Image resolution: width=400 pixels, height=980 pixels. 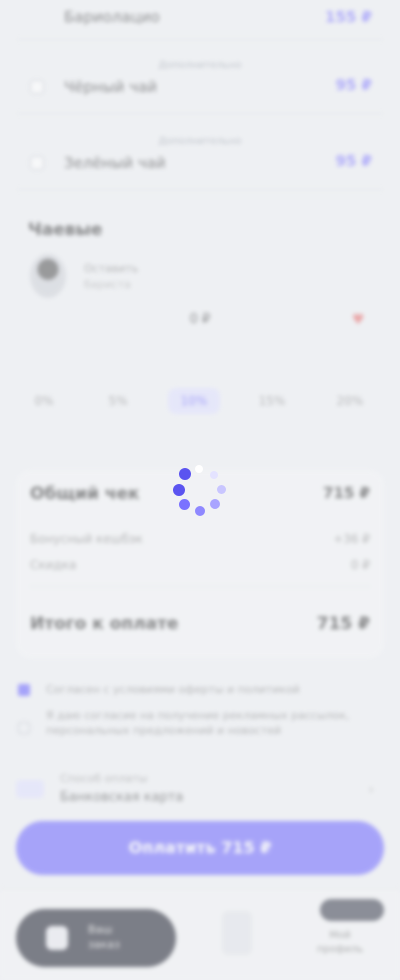 I want to click on summary-divider, so click(x=200, y=586).